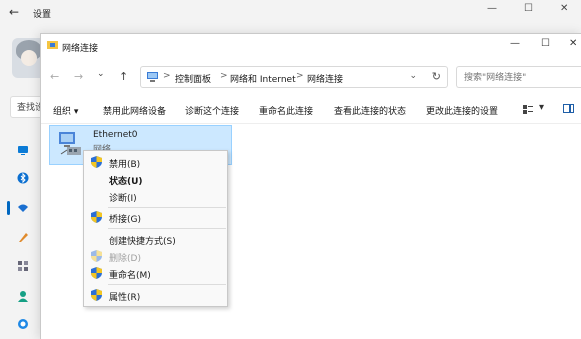  Describe the element at coordinates (29, 58) in the screenshot. I see `avatar-face` at that location.